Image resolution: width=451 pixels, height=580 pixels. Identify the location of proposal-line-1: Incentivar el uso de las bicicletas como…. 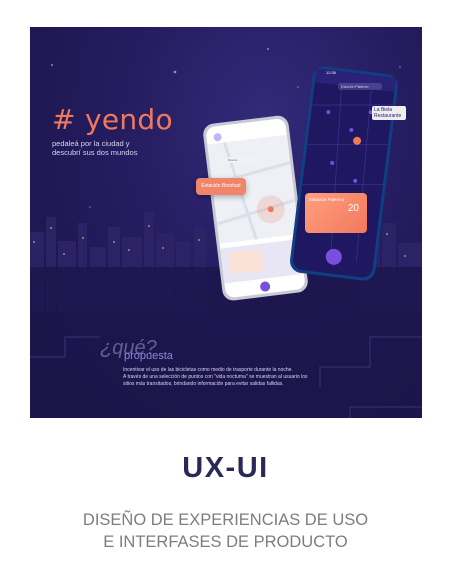
(208, 370).